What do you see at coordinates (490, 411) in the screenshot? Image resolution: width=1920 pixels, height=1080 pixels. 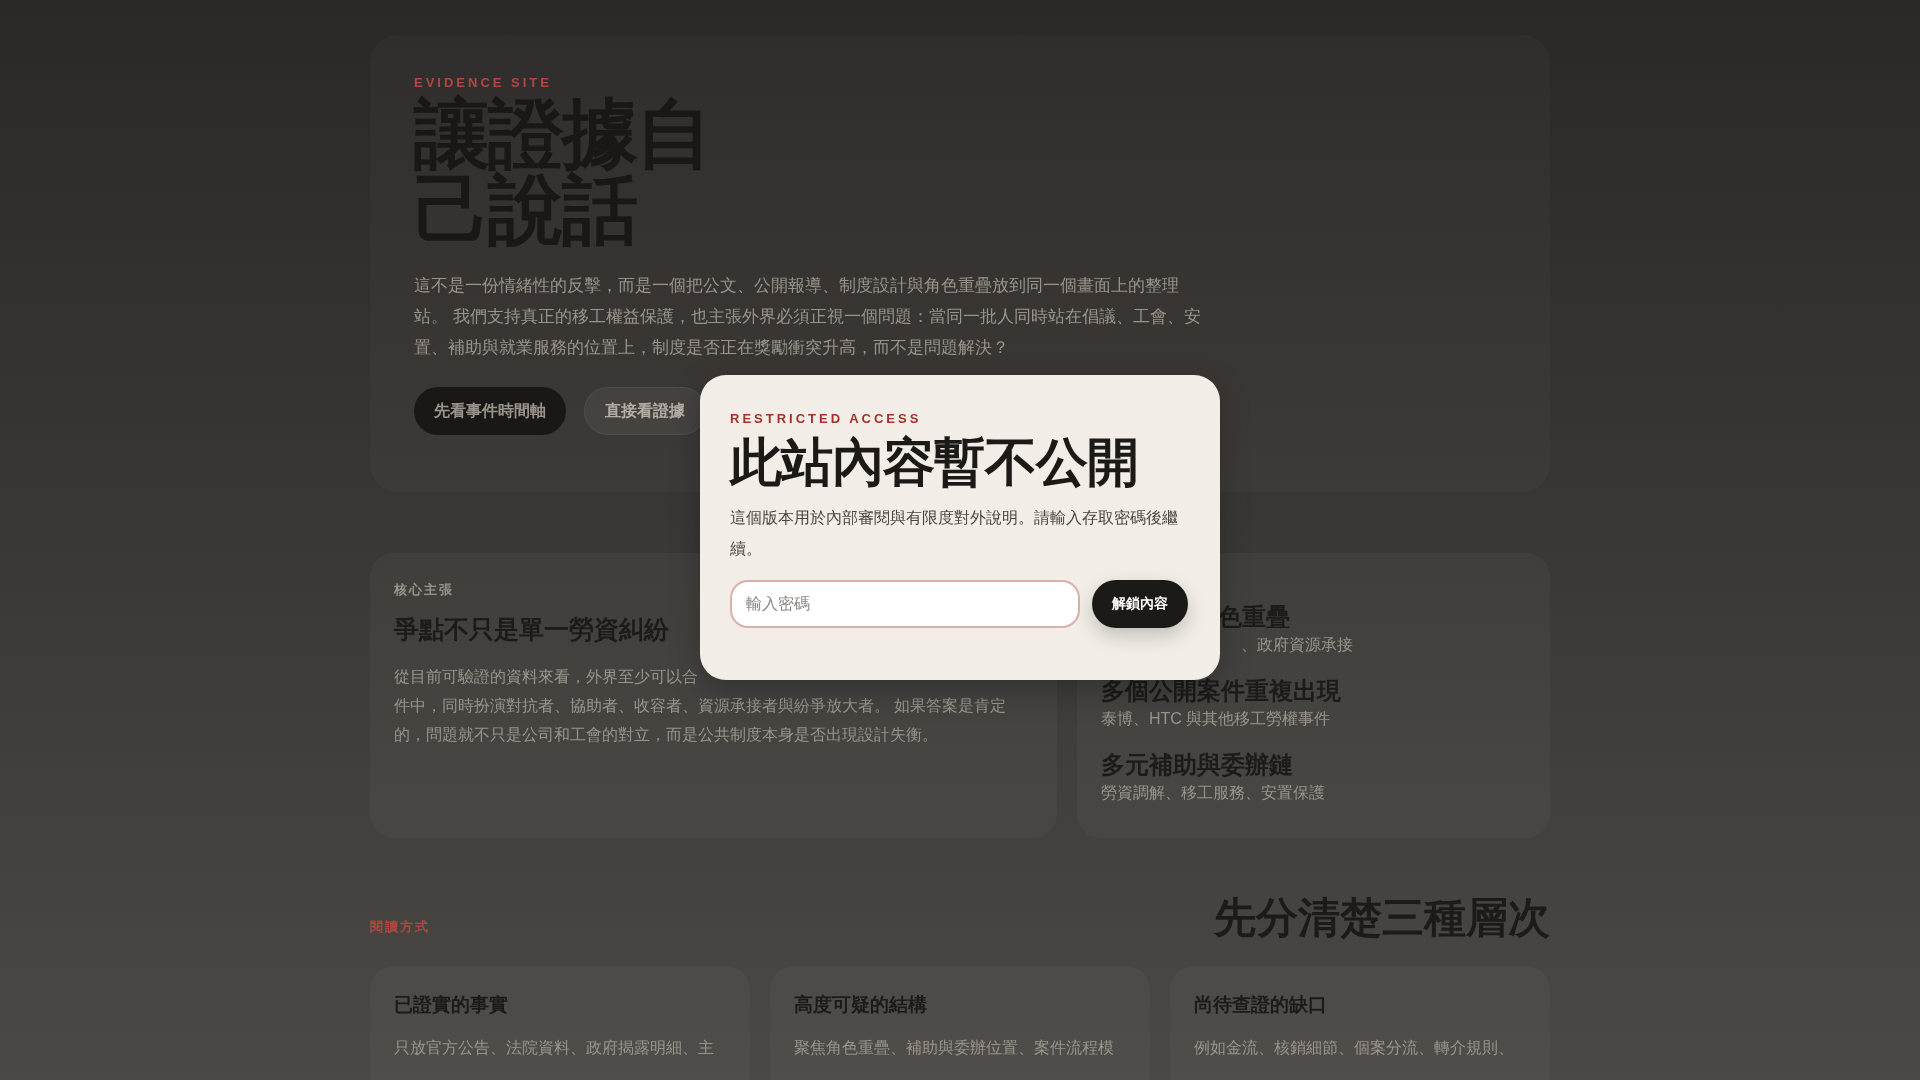 I see `timeline-button: 先看事件時間軸` at bounding box center [490, 411].